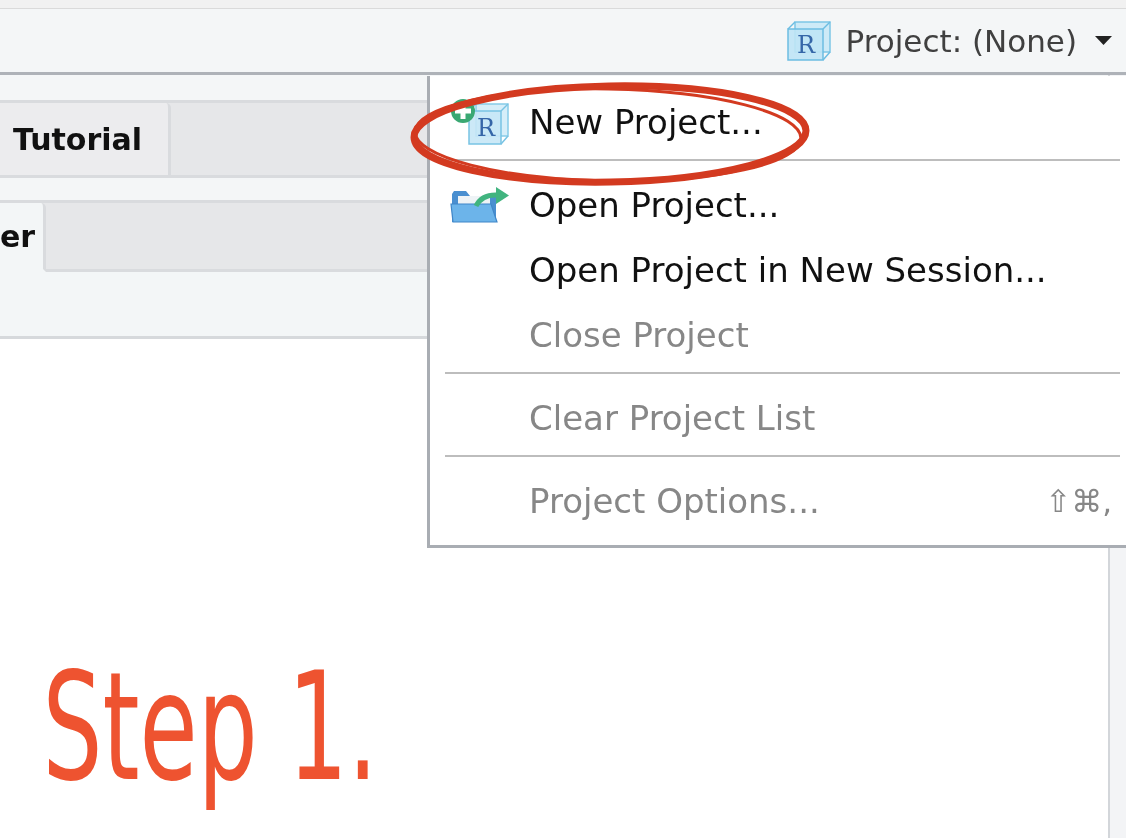 The image size is (1126, 838). What do you see at coordinates (480, 204) in the screenshot?
I see `folder-arrow-icon` at bounding box center [480, 204].